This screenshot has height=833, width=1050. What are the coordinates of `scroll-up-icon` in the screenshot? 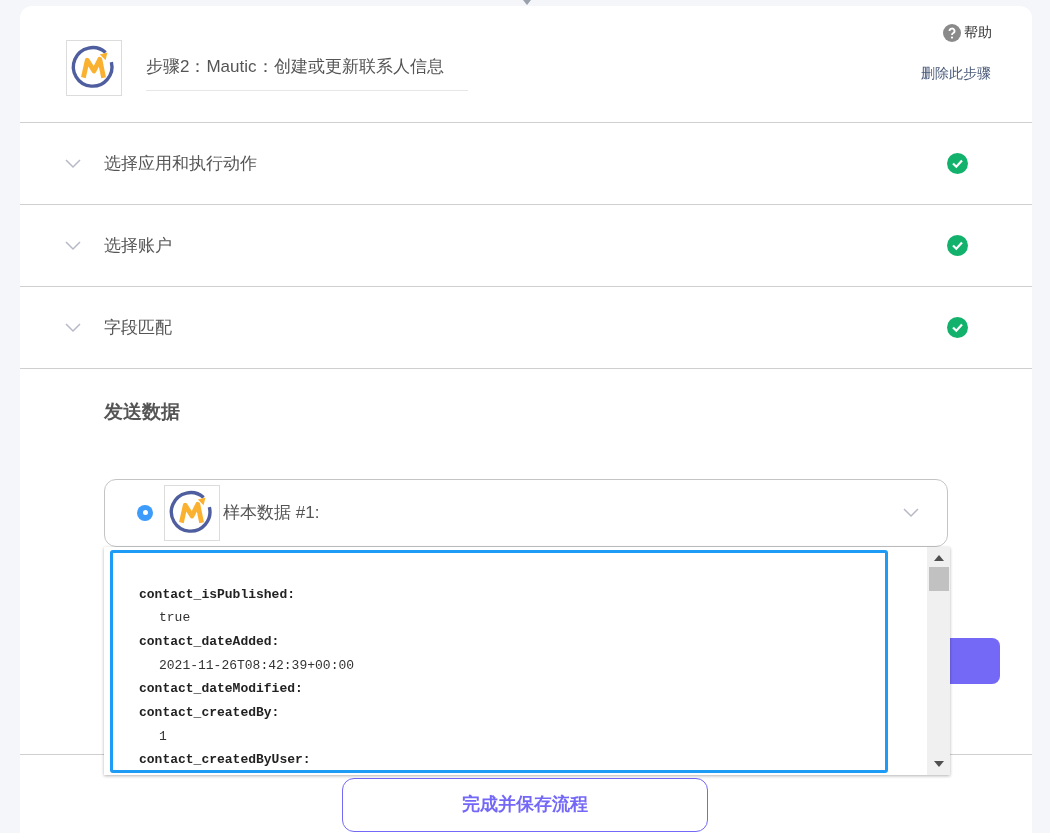 It's located at (938, 557).